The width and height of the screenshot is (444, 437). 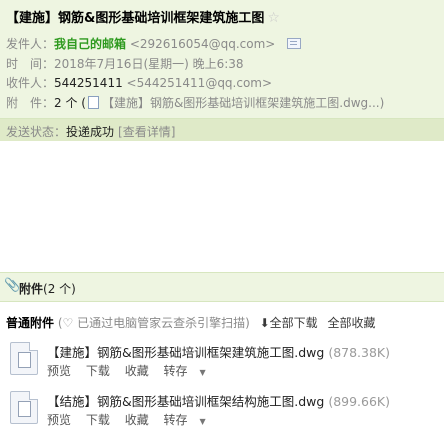 What do you see at coordinates (30, 323) in the screenshot?
I see `normal-attachments-label: 普通附件` at bounding box center [30, 323].